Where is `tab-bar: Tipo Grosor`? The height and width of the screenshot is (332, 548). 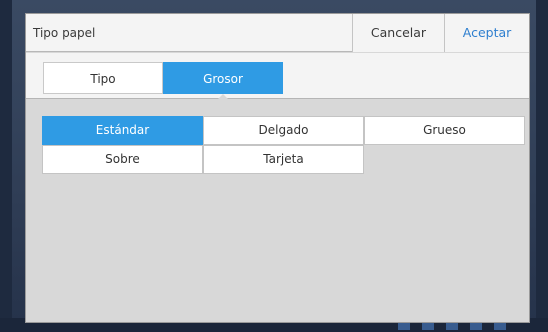 tab-bar: Tipo Grosor is located at coordinates (277, 77).